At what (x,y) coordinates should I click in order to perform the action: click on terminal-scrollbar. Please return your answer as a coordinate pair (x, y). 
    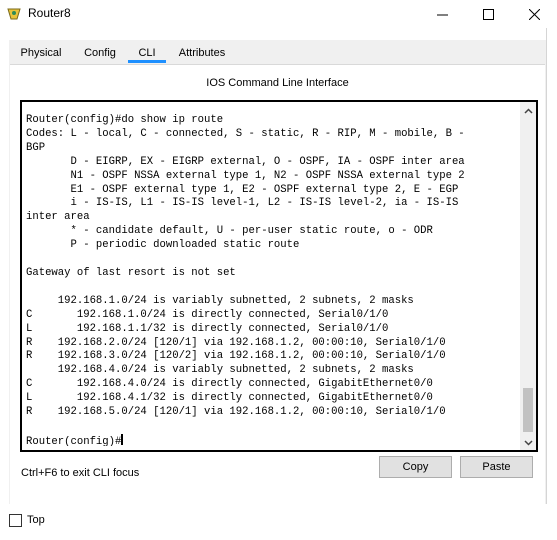
    Looking at the image, I should click on (528, 276).